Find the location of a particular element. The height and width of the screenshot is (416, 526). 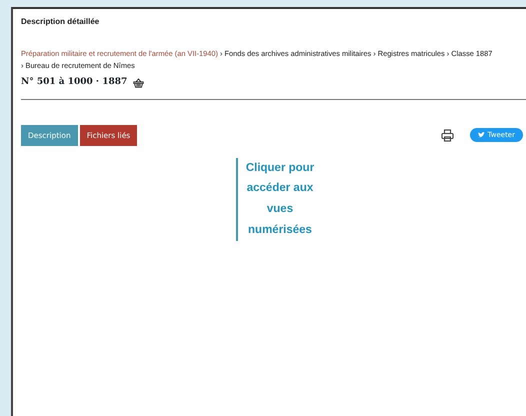

print-icon is located at coordinates (447, 135).